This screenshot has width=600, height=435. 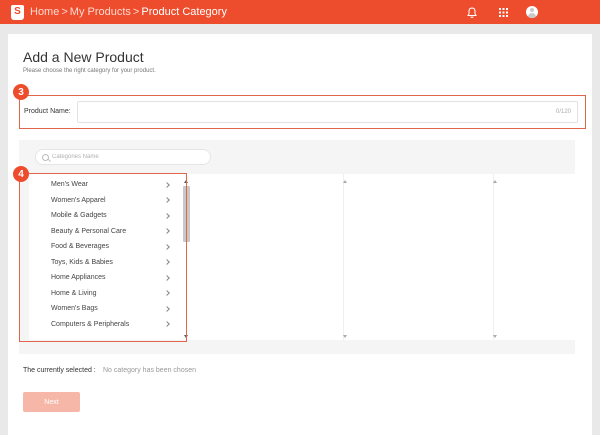 I want to click on product-name-input: 0/120, so click(x=327, y=112).